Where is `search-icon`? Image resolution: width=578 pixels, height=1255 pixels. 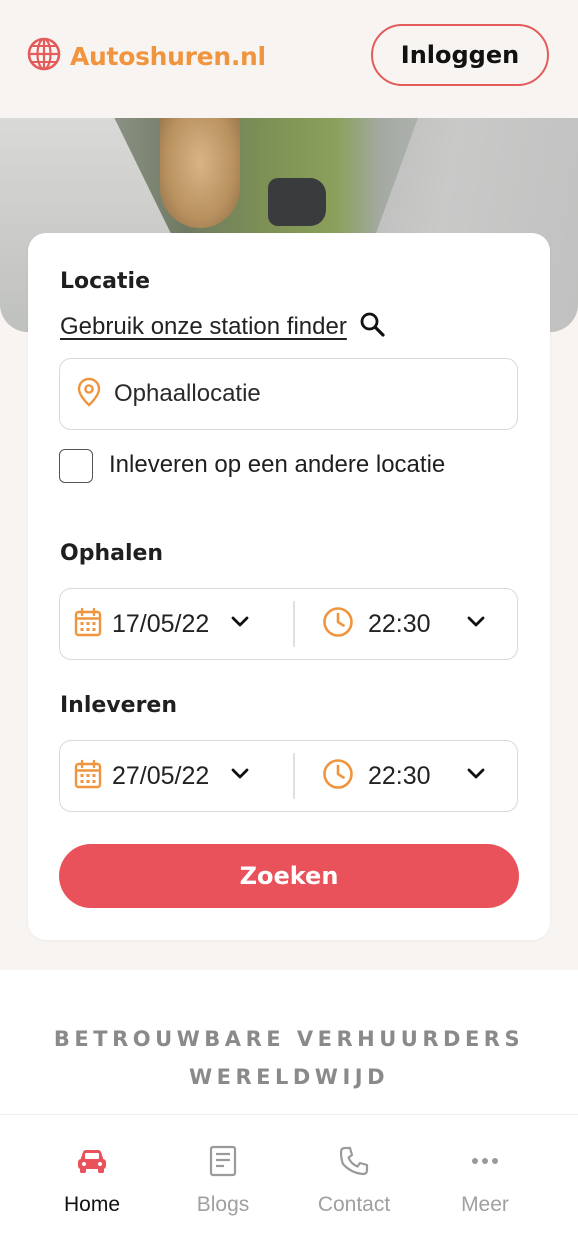 search-icon is located at coordinates (372, 326).